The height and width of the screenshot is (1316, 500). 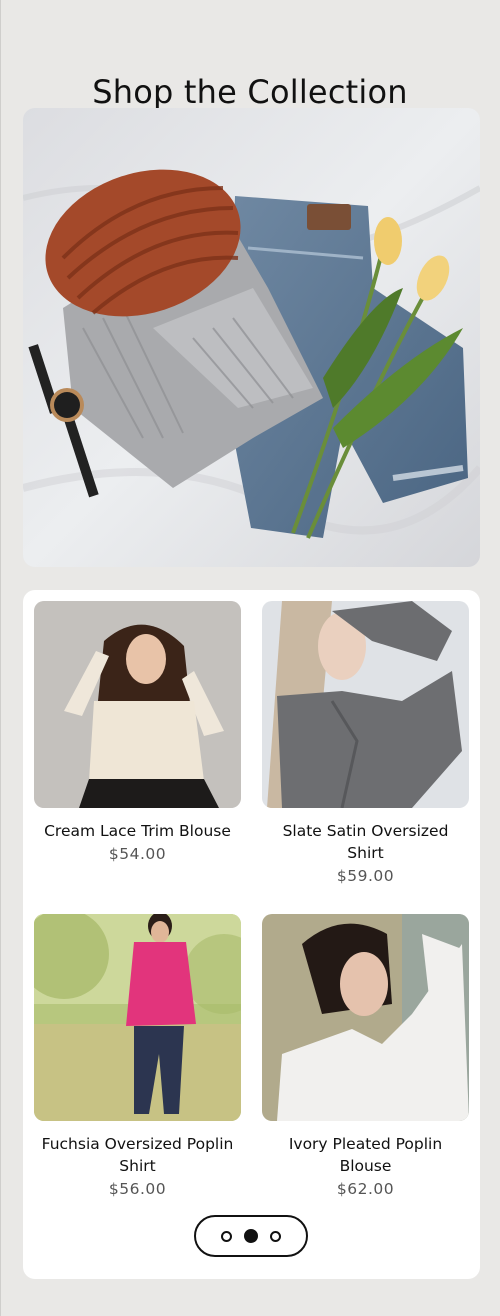 I want to click on product-card: Slate Satin Oversized Shirt $59.00, so click(x=365, y=743).